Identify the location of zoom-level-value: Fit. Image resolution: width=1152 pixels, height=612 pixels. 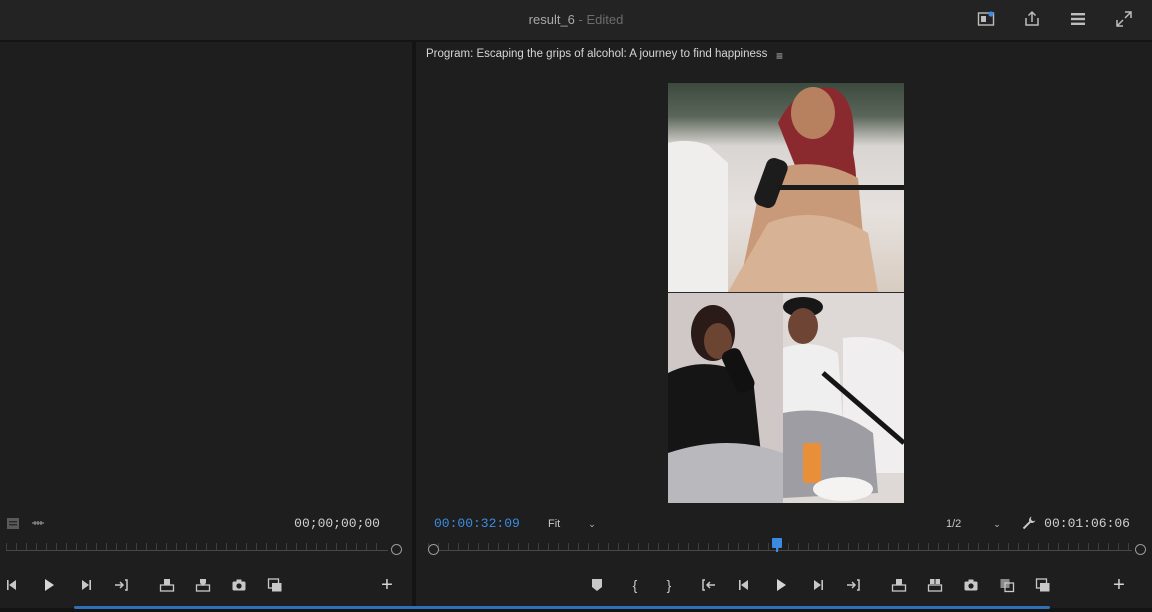
(554, 524).